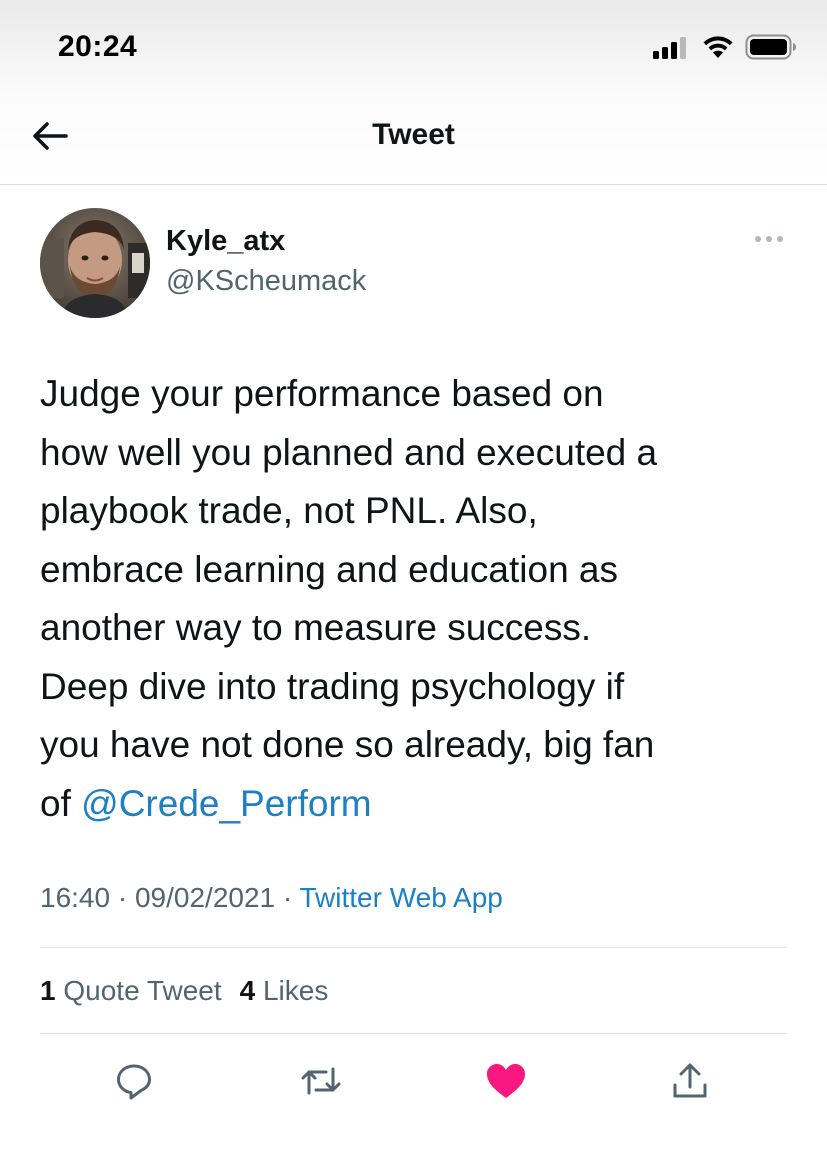  I want to click on like-button, so click(506, 1083).